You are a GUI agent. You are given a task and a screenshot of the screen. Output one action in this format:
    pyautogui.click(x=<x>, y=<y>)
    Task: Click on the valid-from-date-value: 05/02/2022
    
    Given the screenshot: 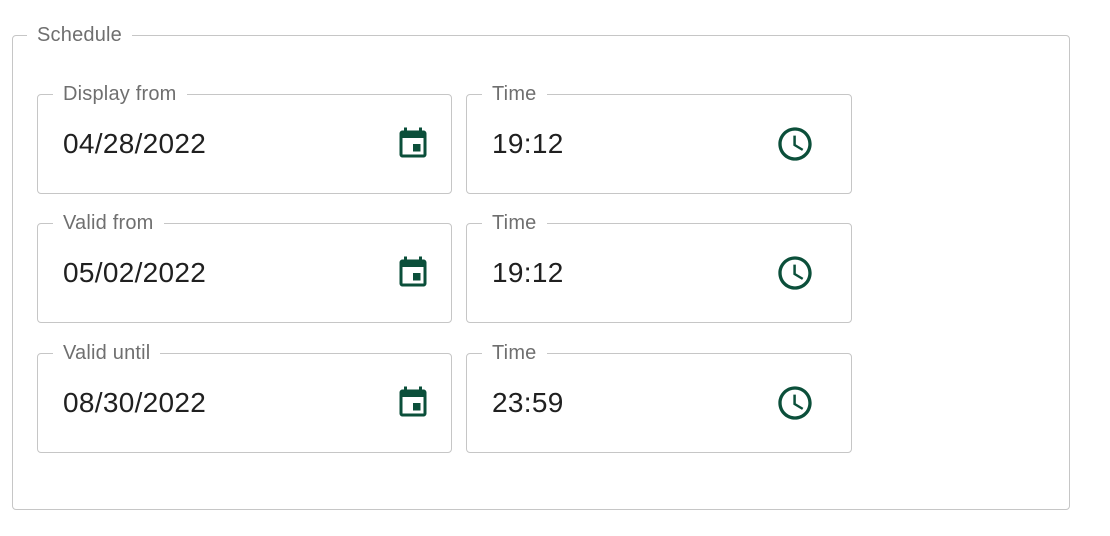 What is the action you would take?
    pyautogui.click(x=134, y=273)
    